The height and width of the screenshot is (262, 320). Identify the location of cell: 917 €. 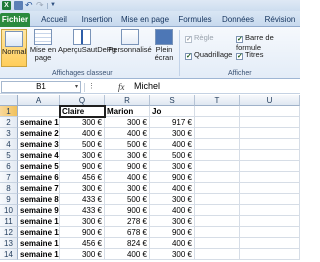
(172, 122).